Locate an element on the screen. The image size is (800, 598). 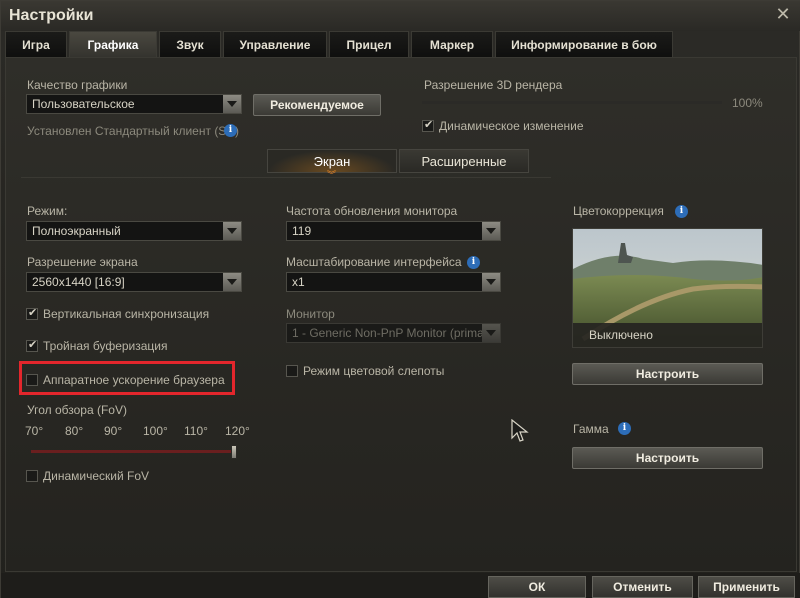
dynamic-render-label: Динамическое изменение is located at coordinates (511, 126).